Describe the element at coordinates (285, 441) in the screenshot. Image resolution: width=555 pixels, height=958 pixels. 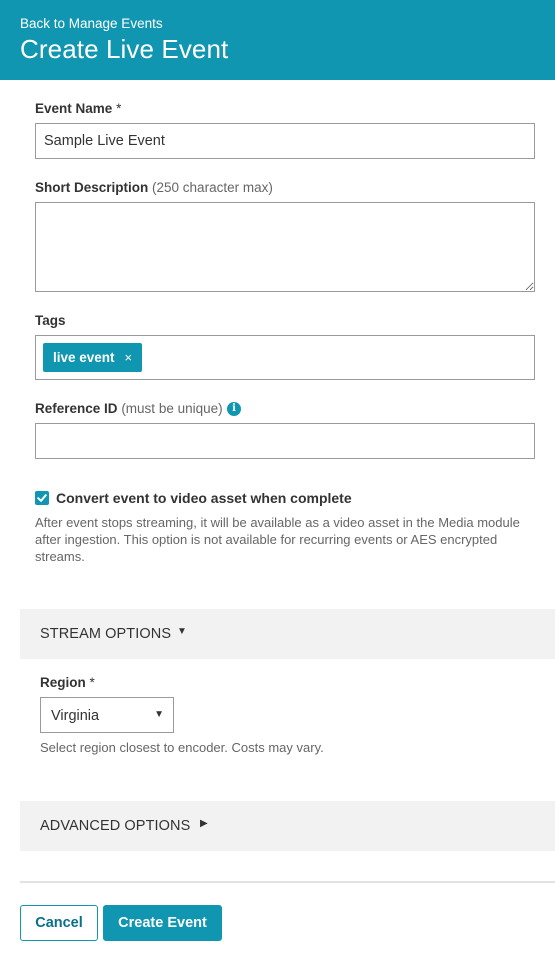
I see `reference-id-input` at that location.